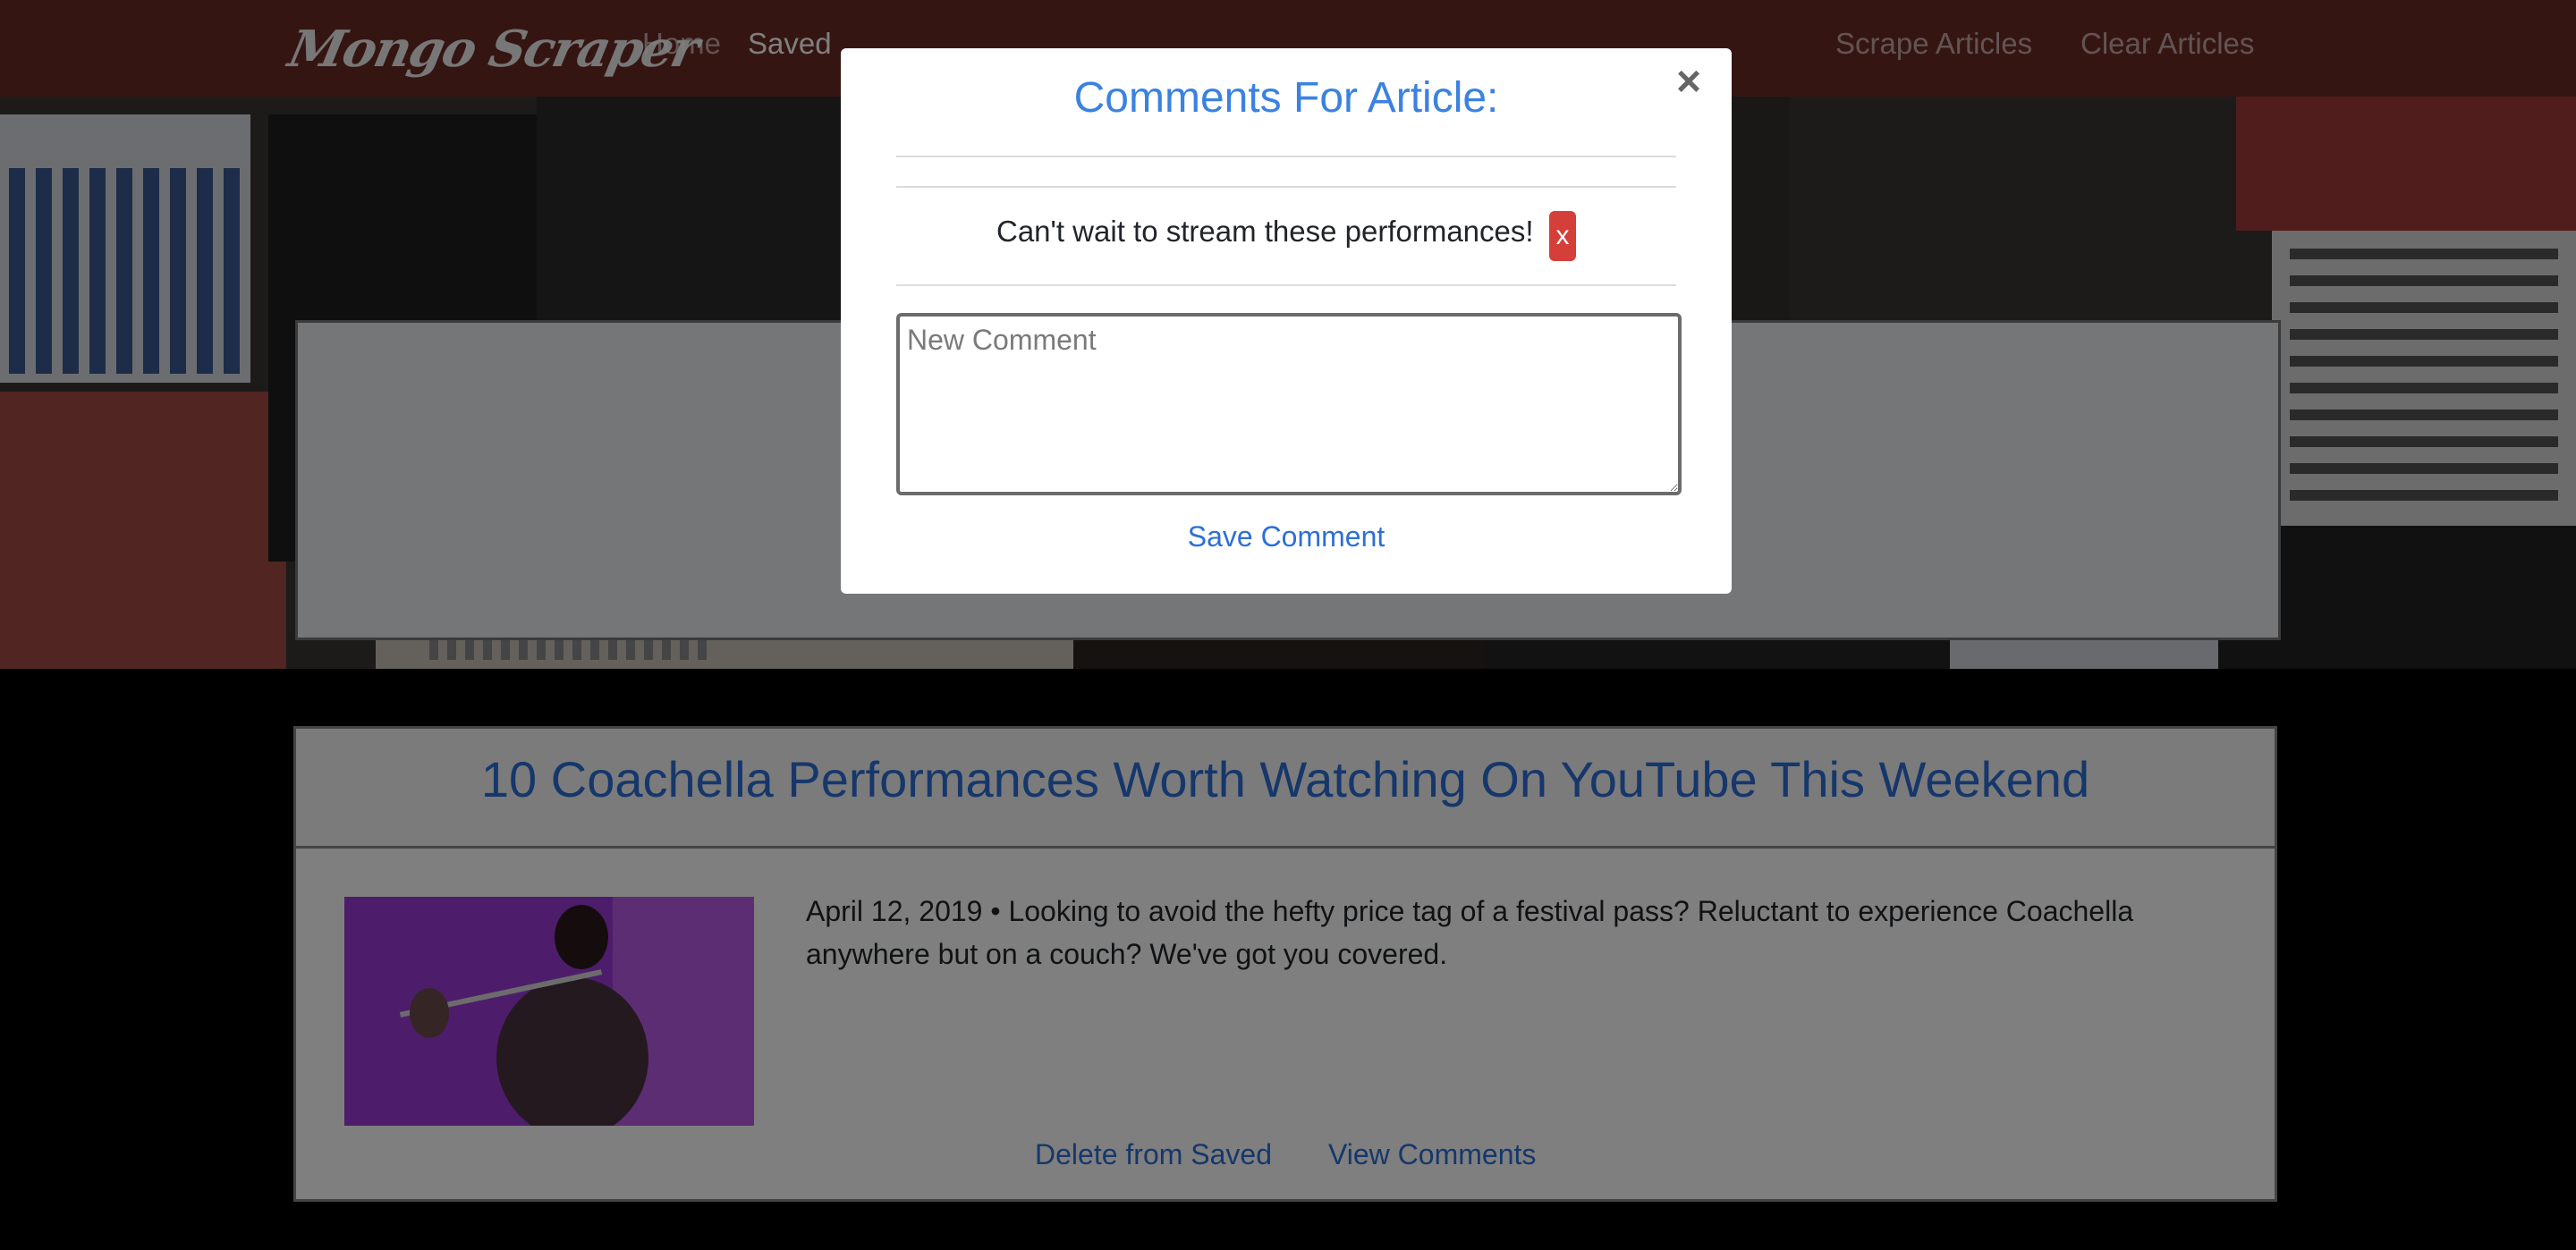  What do you see at coordinates (1562, 236) in the screenshot?
I see `delete-comment-button: x` at bounding box center [1562, 236].